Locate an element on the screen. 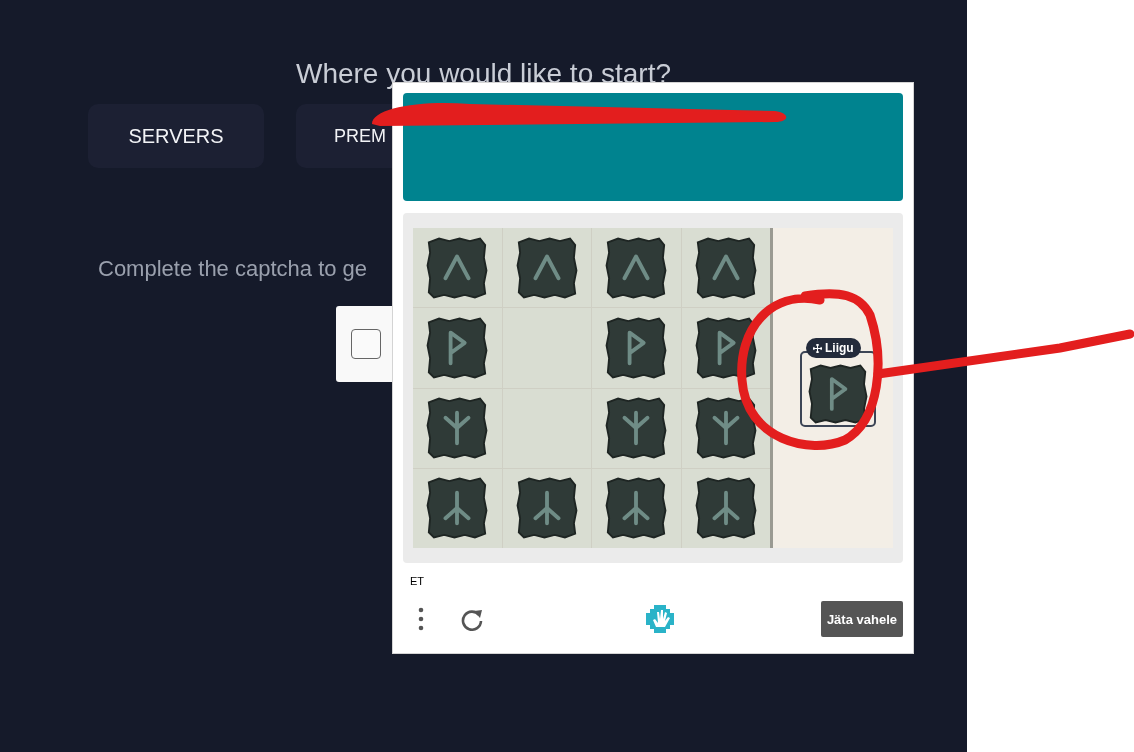 The height and width of the screenshot is (752, 1134). category-button: SERVERS is located at coordinates (176, 136).